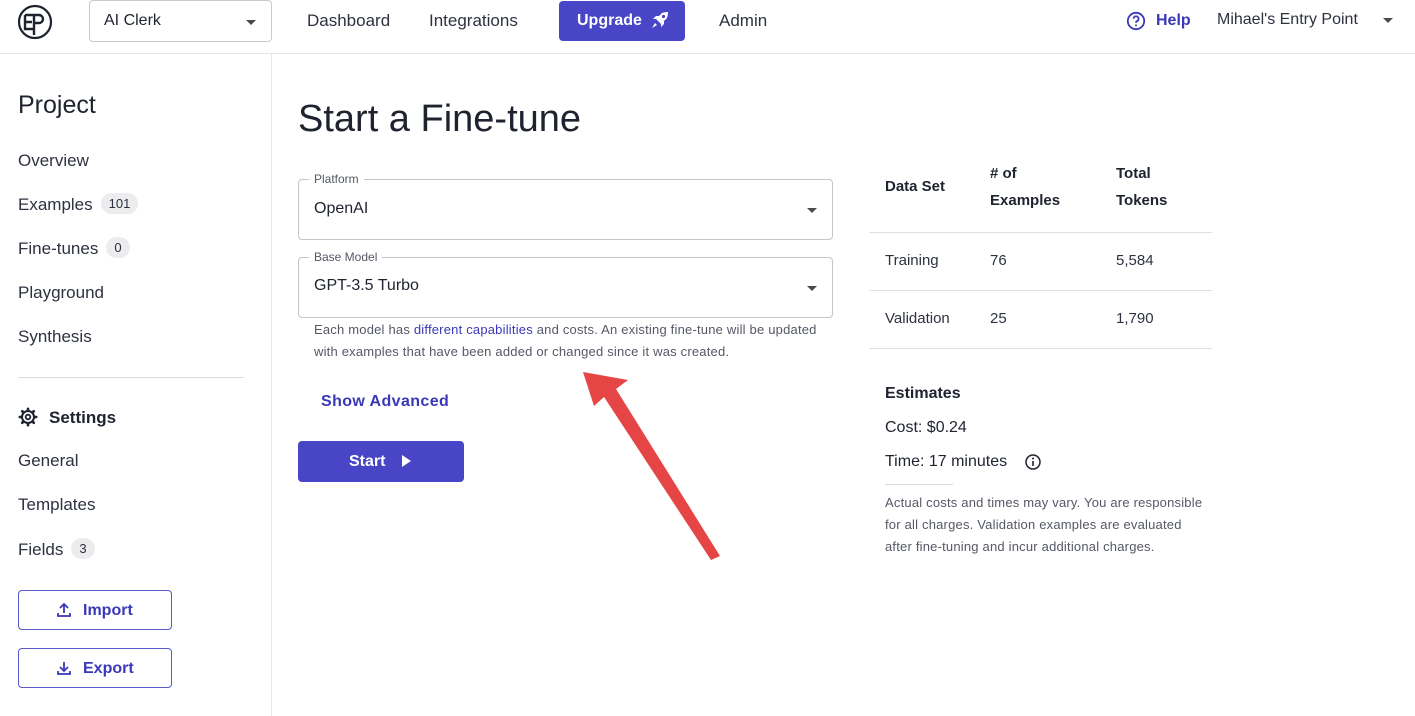  Describe the element at coordinates (108, 610) in the screenshot. I see `import-label: Import` at that location.